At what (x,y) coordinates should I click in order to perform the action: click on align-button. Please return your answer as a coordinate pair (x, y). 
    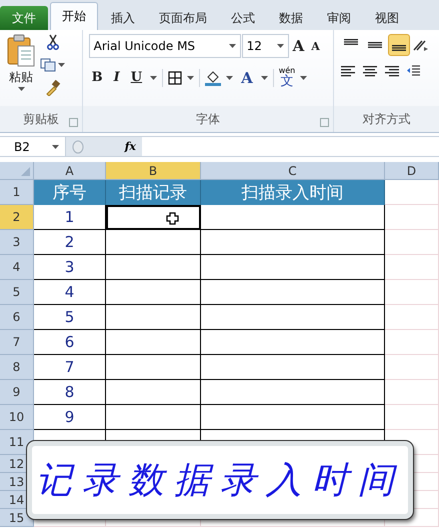
    Looking at the image, I should click on (399, 45).